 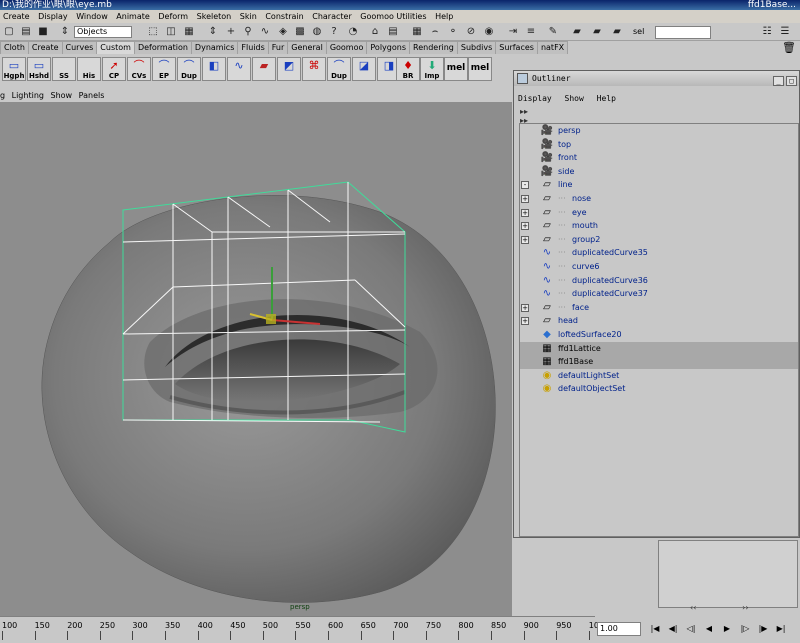 What do you see at coordinates (659, 226) in the screenshot?
I see `outliner-item: + ▱ mouth ···` at bounding box center [659, 226].